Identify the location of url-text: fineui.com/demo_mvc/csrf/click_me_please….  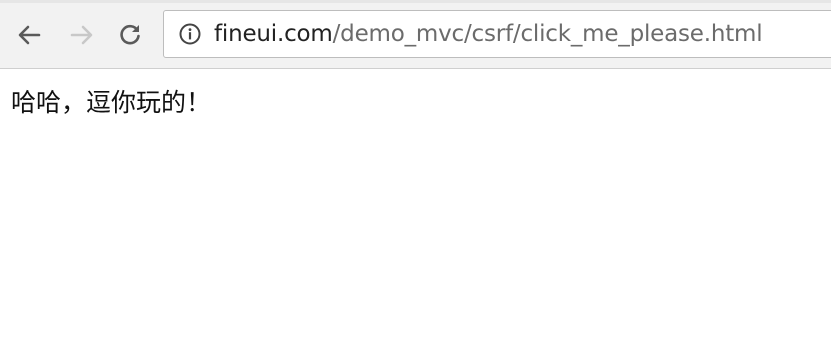
(488, 33).